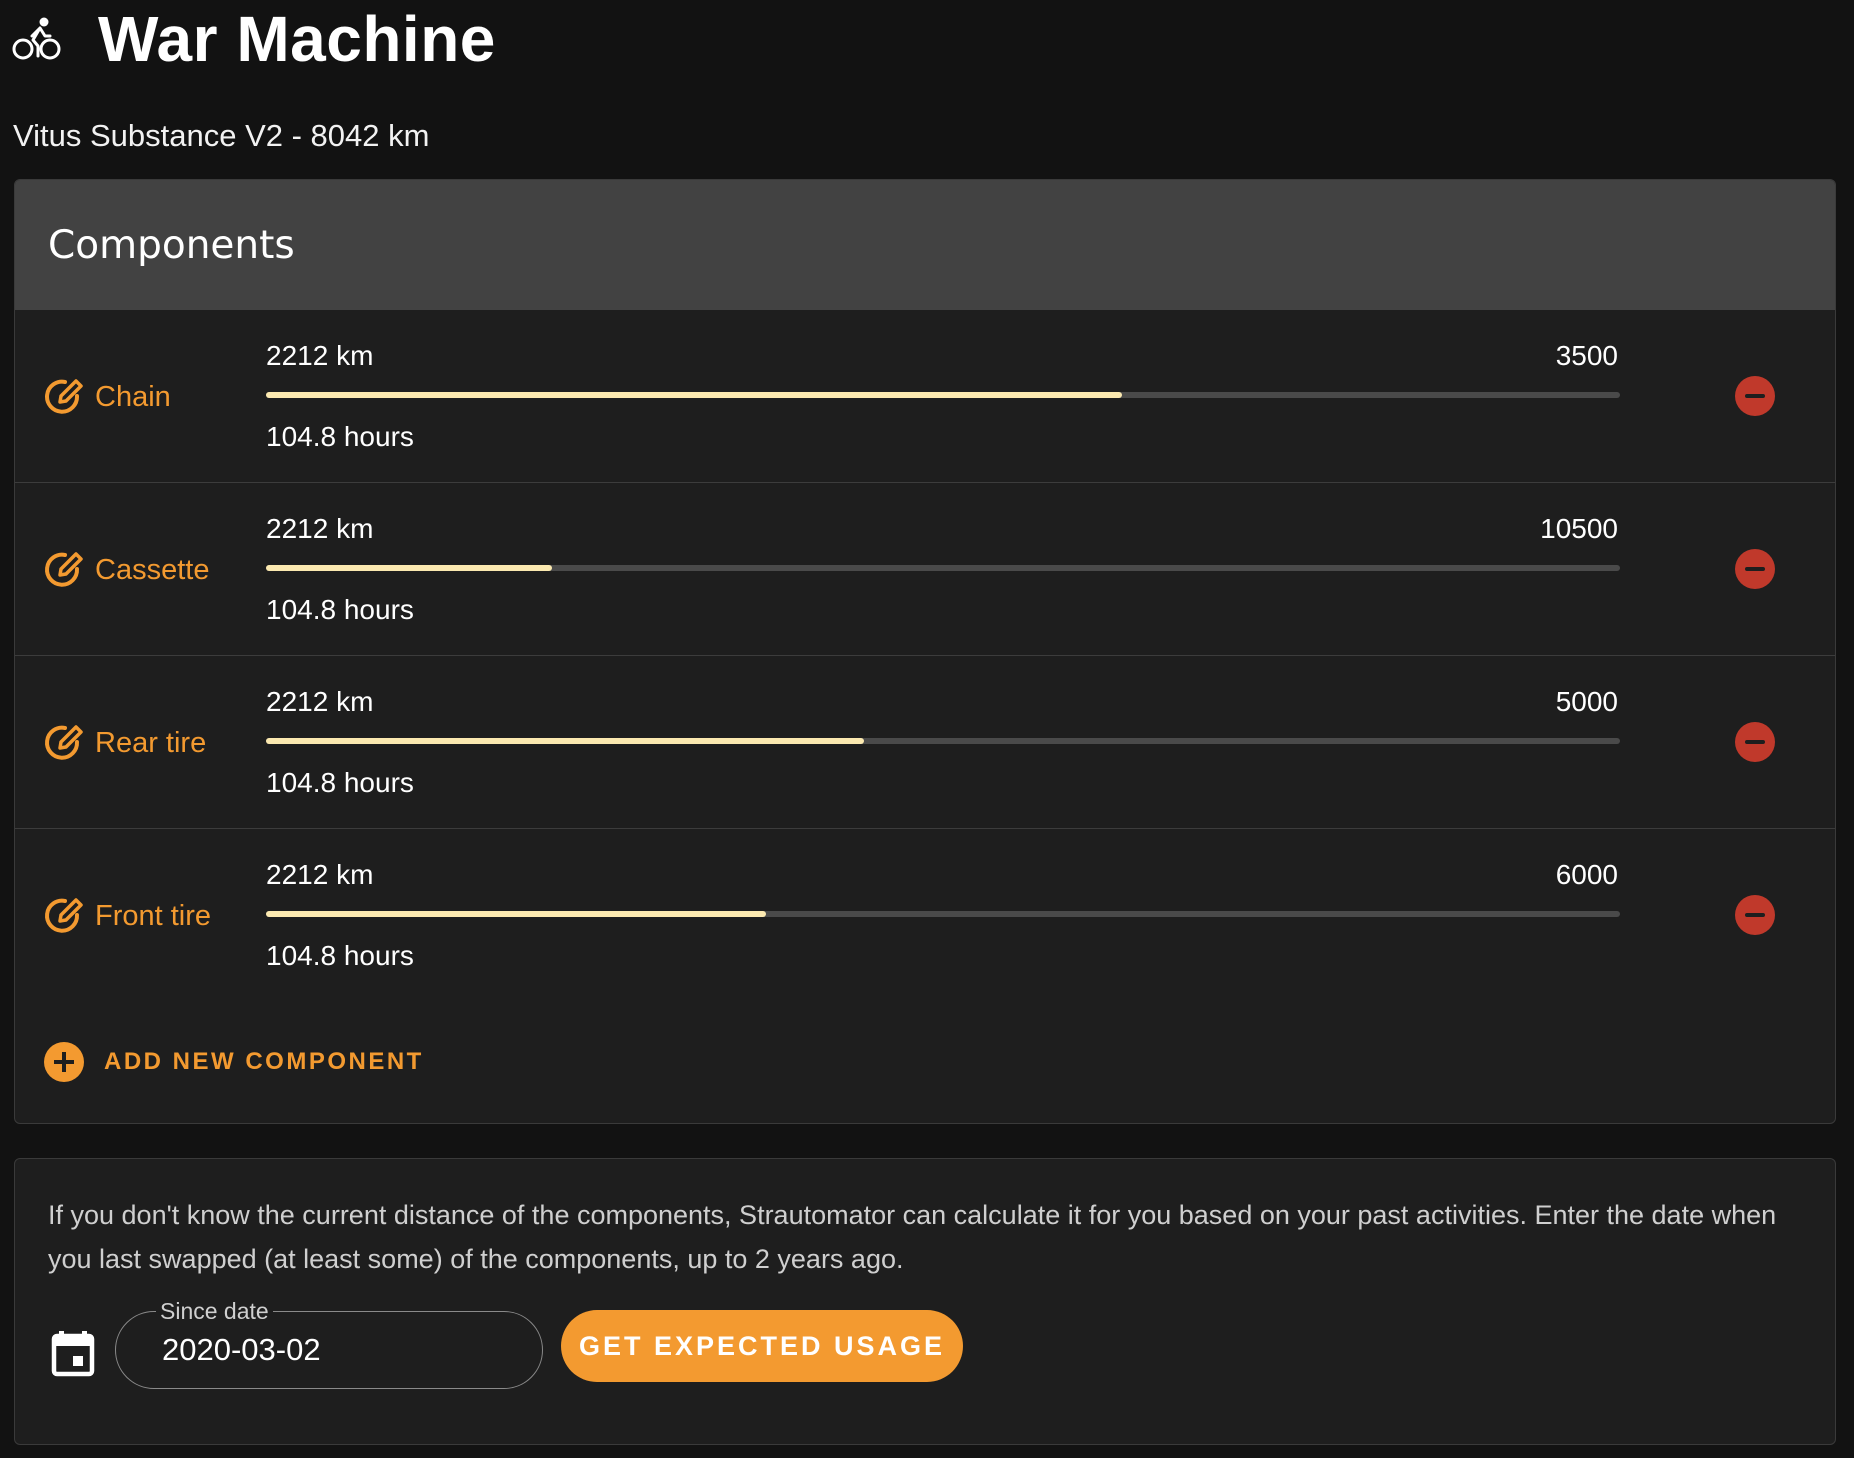 The width and height of the screenshot is (1854, 1458). Describe the element at coordinates (36, 38) in the screenshot. I see `bike-icon` at that location.